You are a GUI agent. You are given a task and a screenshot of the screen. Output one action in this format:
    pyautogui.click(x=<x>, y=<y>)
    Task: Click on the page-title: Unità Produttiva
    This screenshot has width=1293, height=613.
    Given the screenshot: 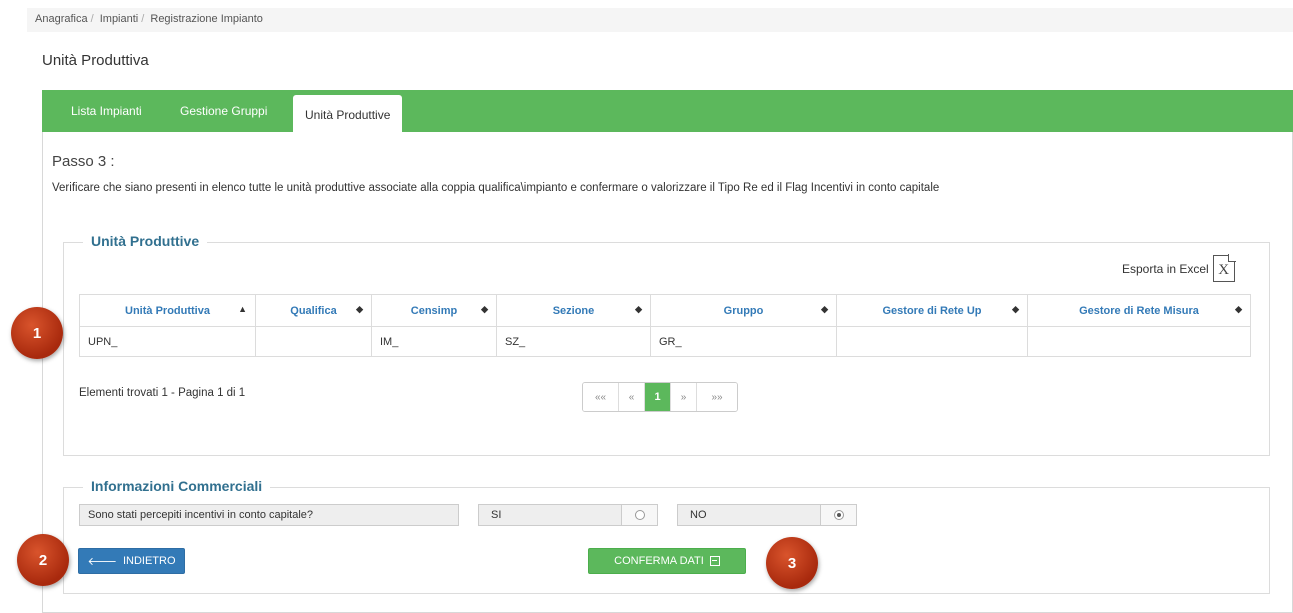 What is the action you would take?
    pyautogui.click(x=95, y=60)
    